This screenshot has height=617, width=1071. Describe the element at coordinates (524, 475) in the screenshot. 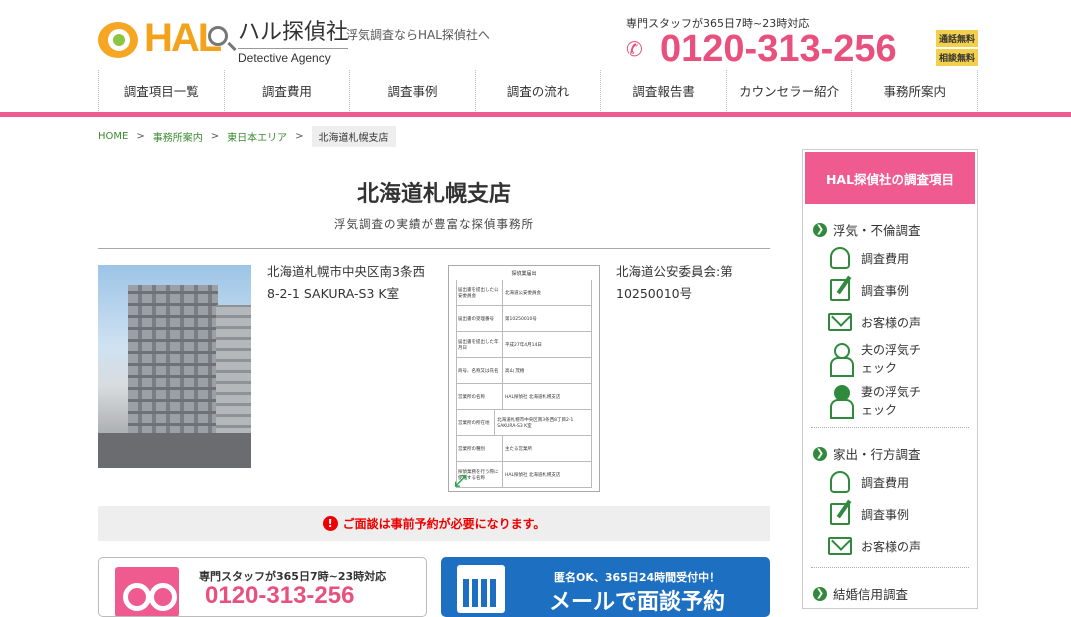

I see `doc-row: 探偵業務を行う際に使用する名称 HAL探偵社 北海道札幌支店` at that location.